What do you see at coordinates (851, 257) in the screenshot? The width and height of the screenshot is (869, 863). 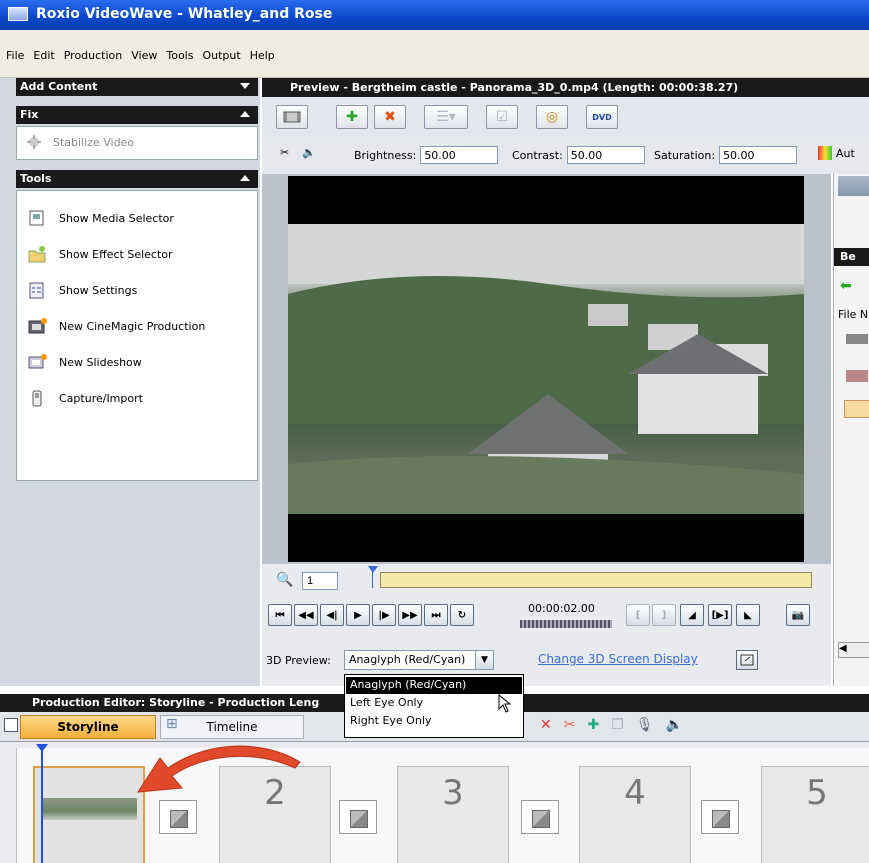 I see `right-panel-header: Be` at bounding box center [851, 257].